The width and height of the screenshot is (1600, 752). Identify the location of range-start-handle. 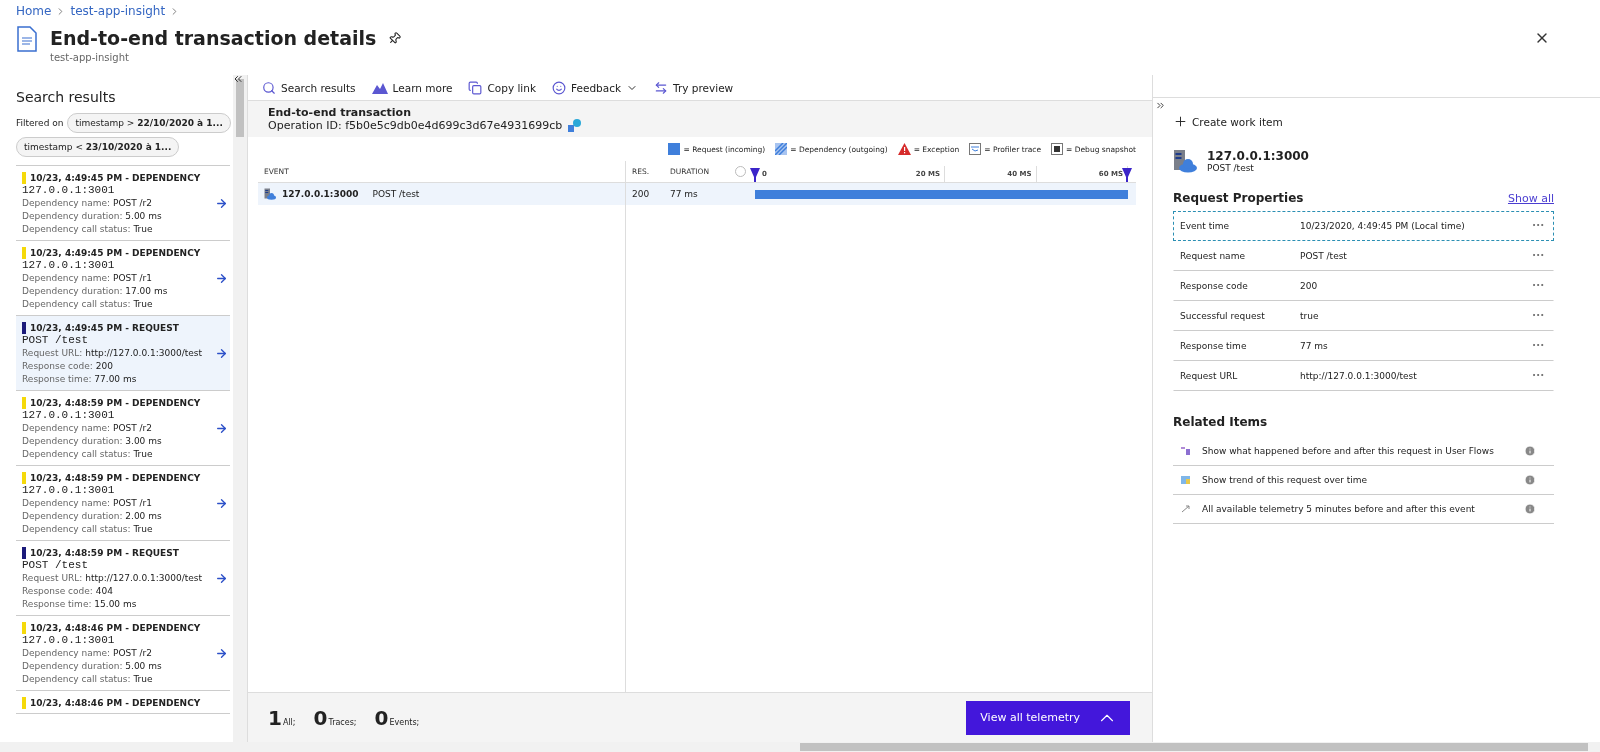
(755, 175).